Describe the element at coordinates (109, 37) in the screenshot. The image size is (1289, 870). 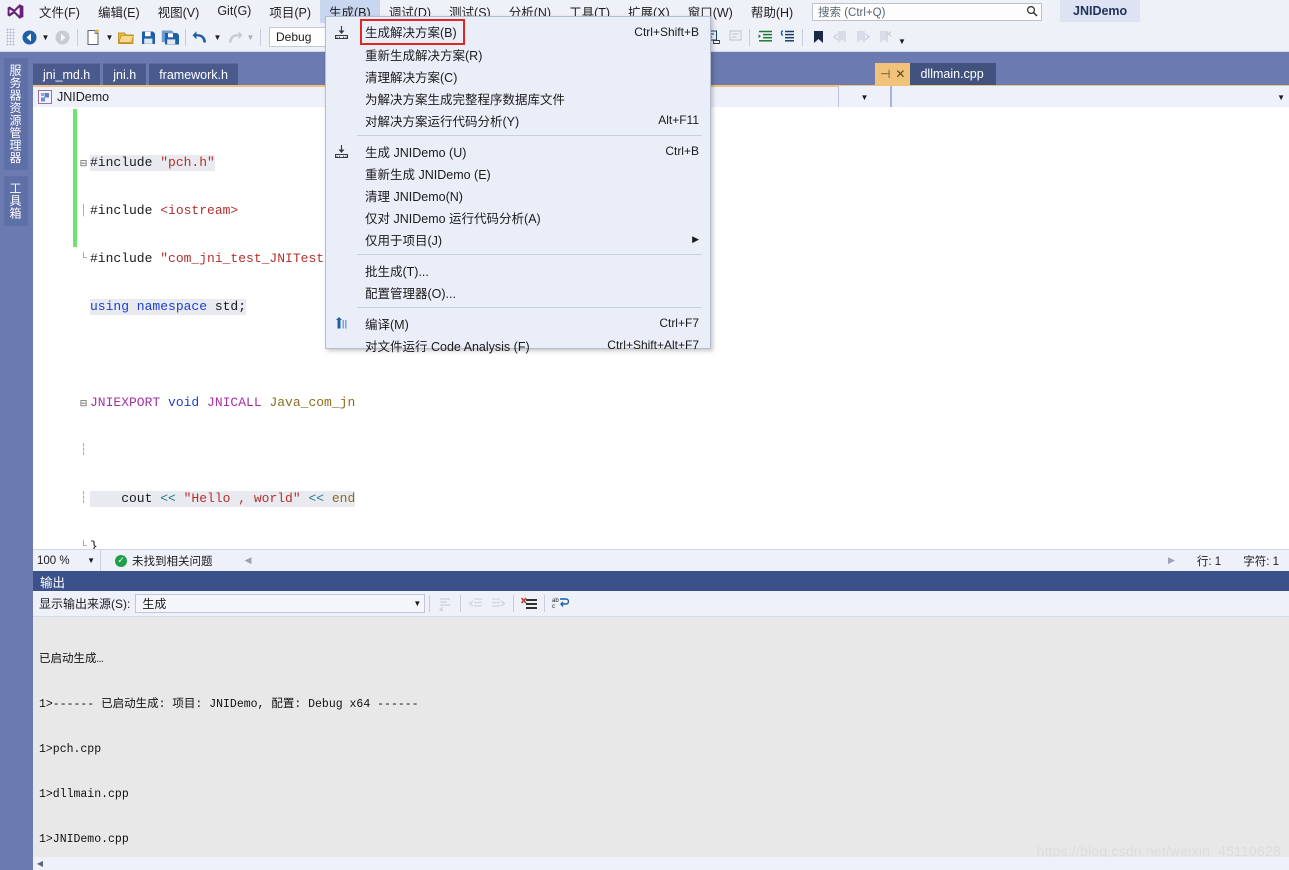
I see `new-project-dropdown-icon: ▼` at that location.